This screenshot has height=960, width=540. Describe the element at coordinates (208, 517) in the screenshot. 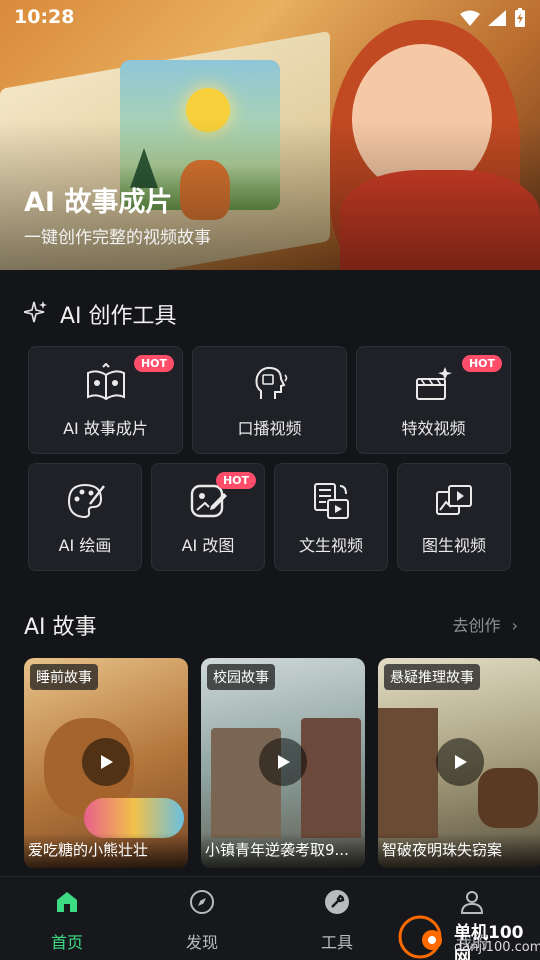

I see `tool-ai-edit-image: HOT AI 改图` at that location.